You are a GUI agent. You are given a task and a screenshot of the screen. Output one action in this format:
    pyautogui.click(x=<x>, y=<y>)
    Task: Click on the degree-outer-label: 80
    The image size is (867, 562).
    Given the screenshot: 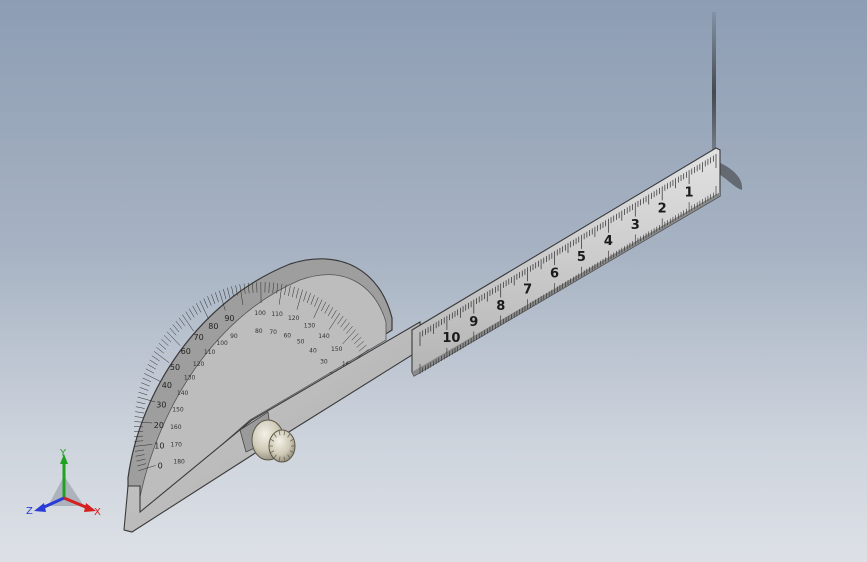 What is the action you would take?
    pyautogui.click(x=213, y=326)
    